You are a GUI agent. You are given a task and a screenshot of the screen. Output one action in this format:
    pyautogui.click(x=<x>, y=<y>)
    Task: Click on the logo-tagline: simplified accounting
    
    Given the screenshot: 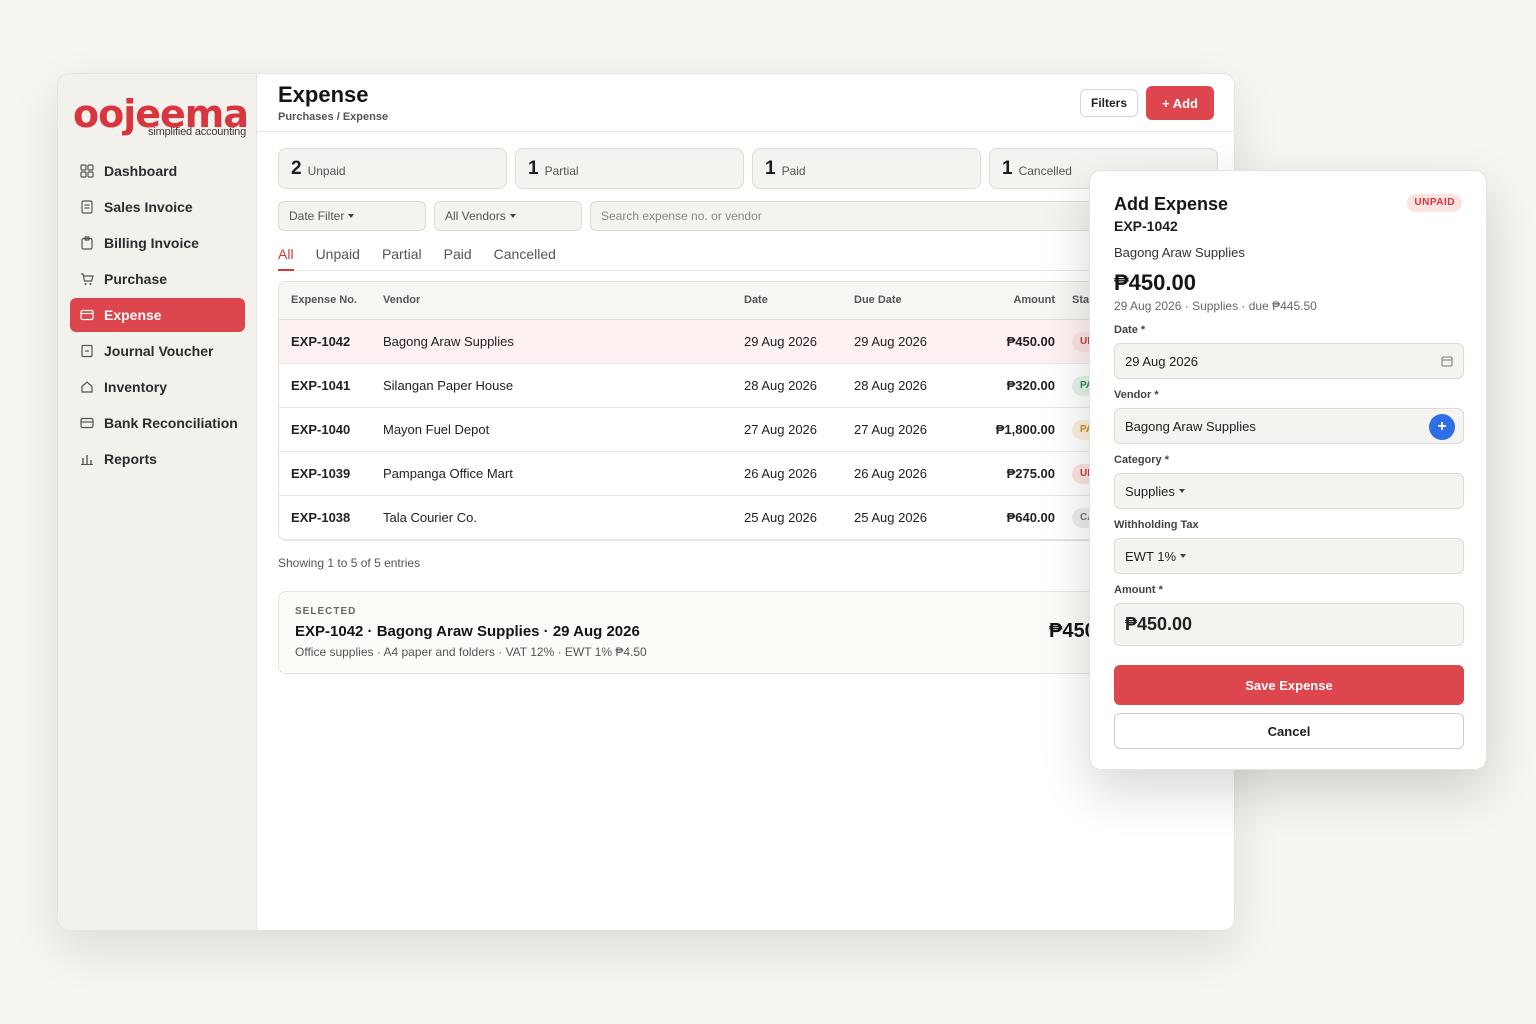 What is the action you would take?
    pyautogui.click(x=197, y=132)
    